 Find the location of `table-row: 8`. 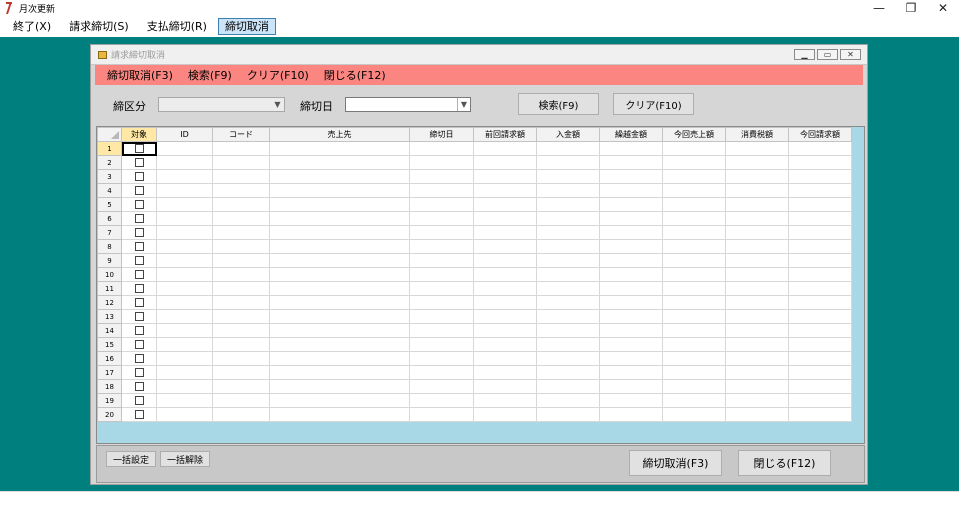

table-row: 8 is located at coordinates (474, 246).